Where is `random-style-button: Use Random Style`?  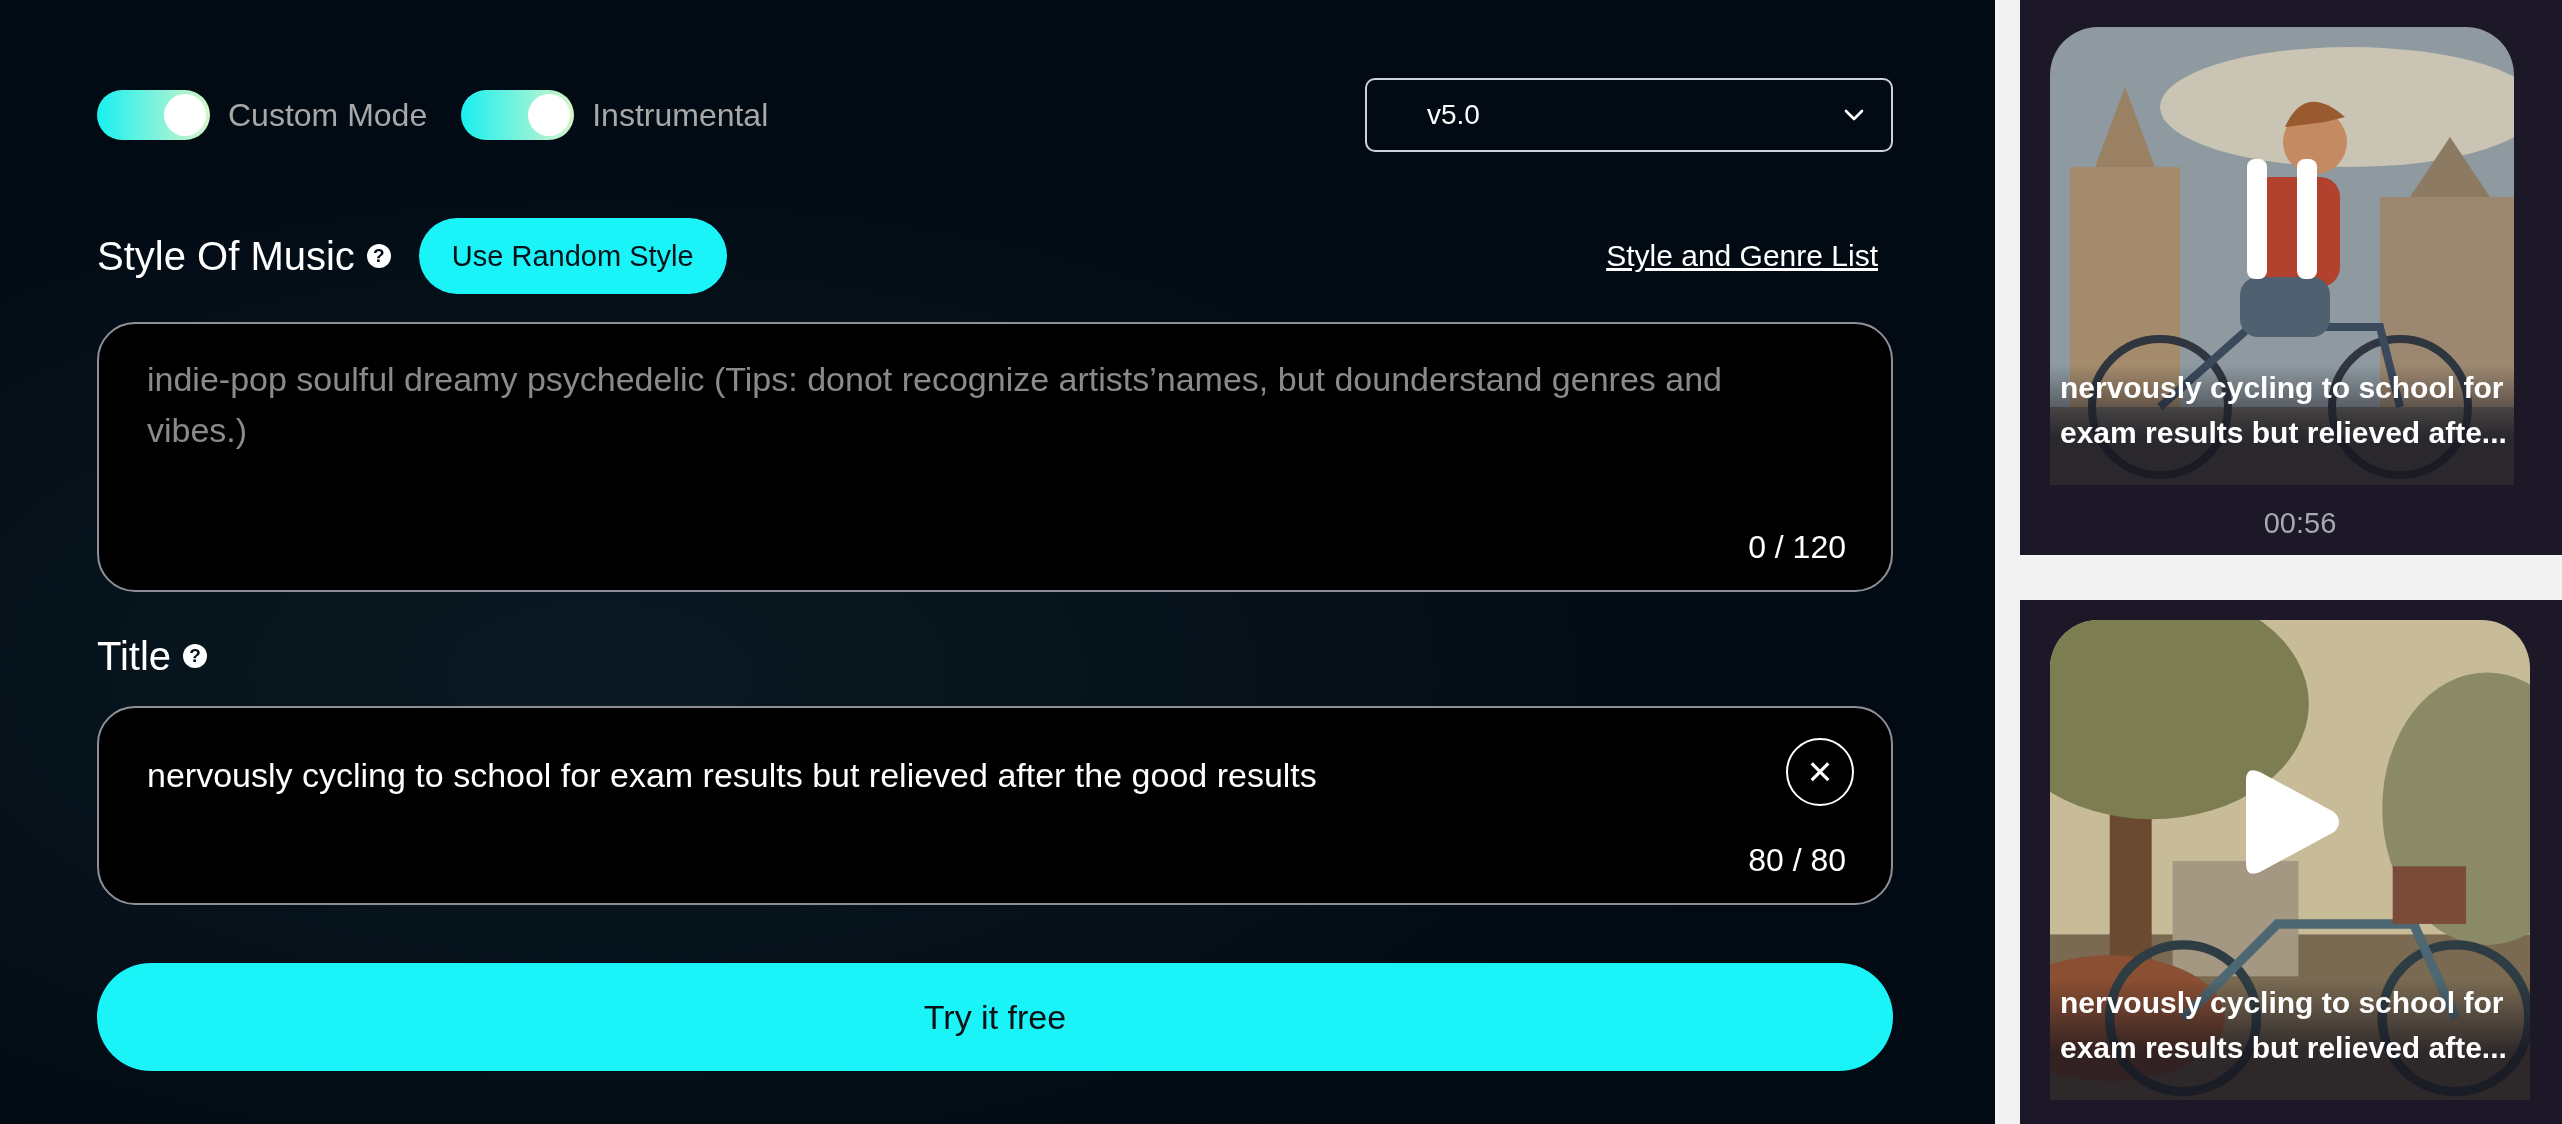 random-style-button: Use Random Style is located at coordinates (572, 256).